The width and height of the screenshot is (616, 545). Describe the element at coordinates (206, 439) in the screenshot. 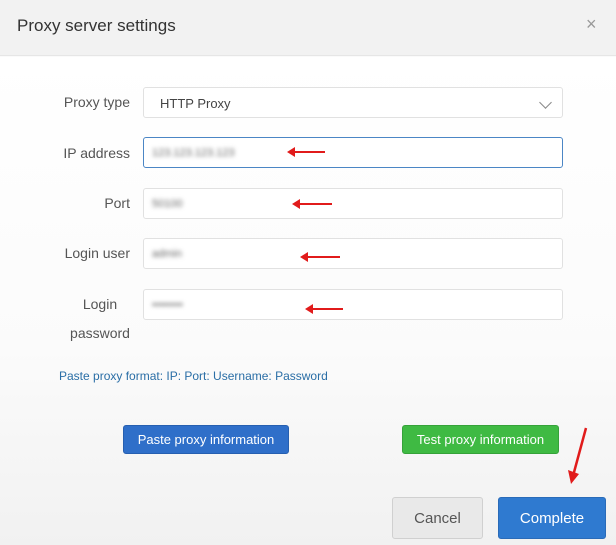

I see `paste-proxy-button: Paste proxy information` at that location.